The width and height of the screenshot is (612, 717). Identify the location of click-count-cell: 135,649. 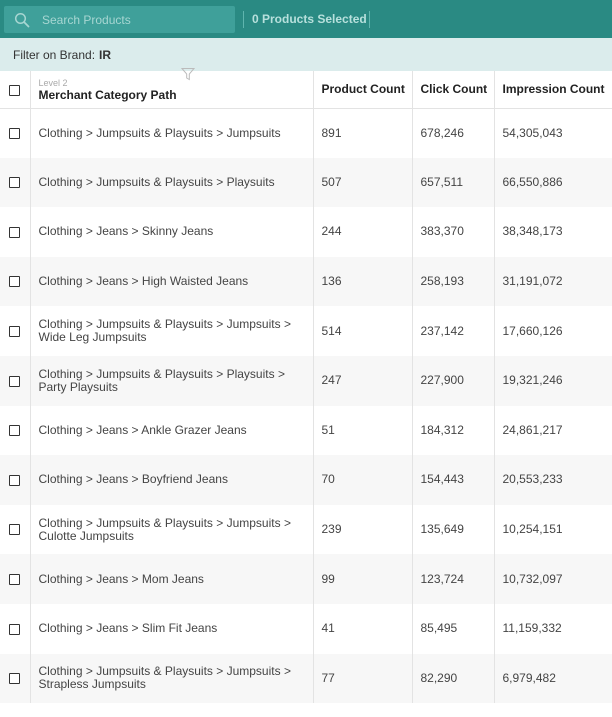
(453, 529).